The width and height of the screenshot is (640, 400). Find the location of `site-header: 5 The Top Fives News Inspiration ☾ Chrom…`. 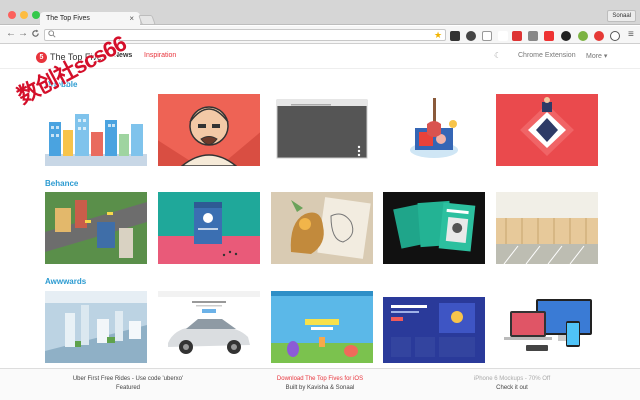

site-header: 5 The Top Fives News Inspiration ☾ Chrom… is located at coordinates (320, 57).